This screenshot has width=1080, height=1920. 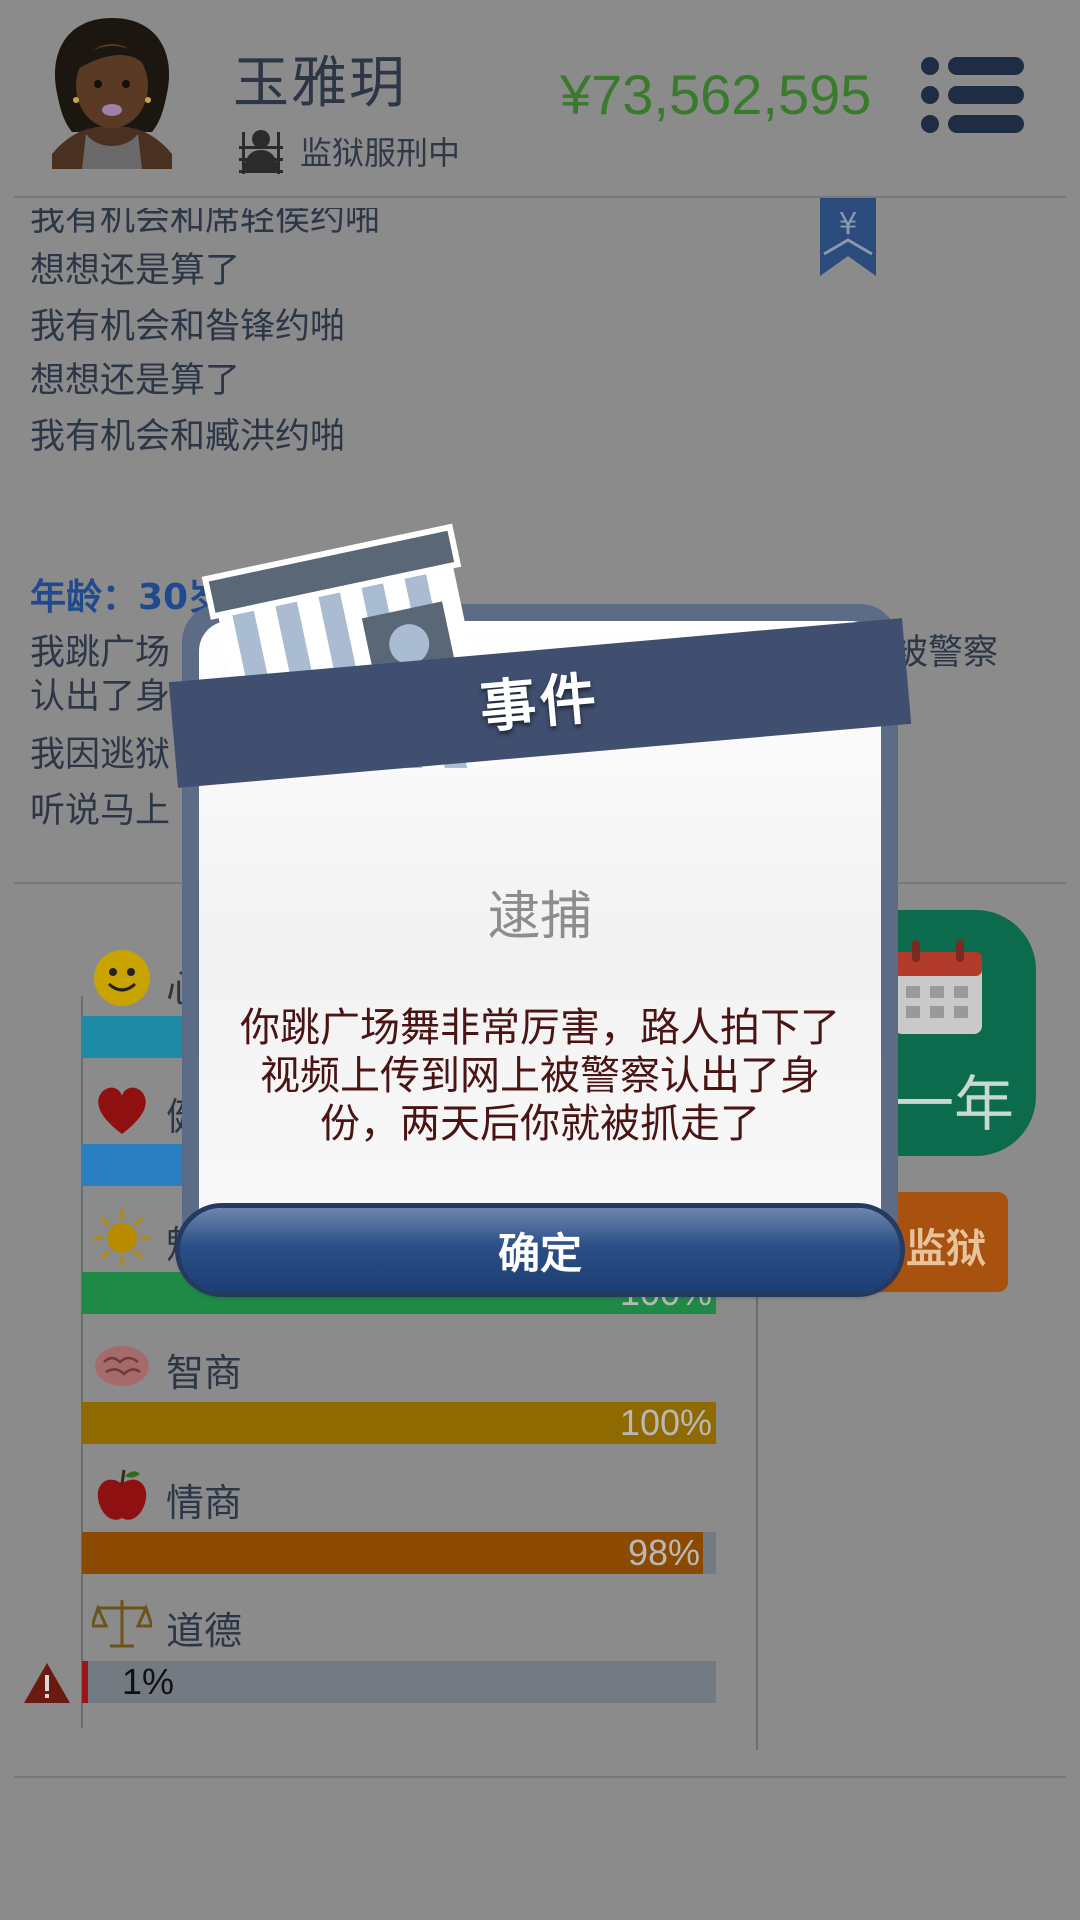 I want to click on player-name: 玉雅玥, so click(x=320, y=83).